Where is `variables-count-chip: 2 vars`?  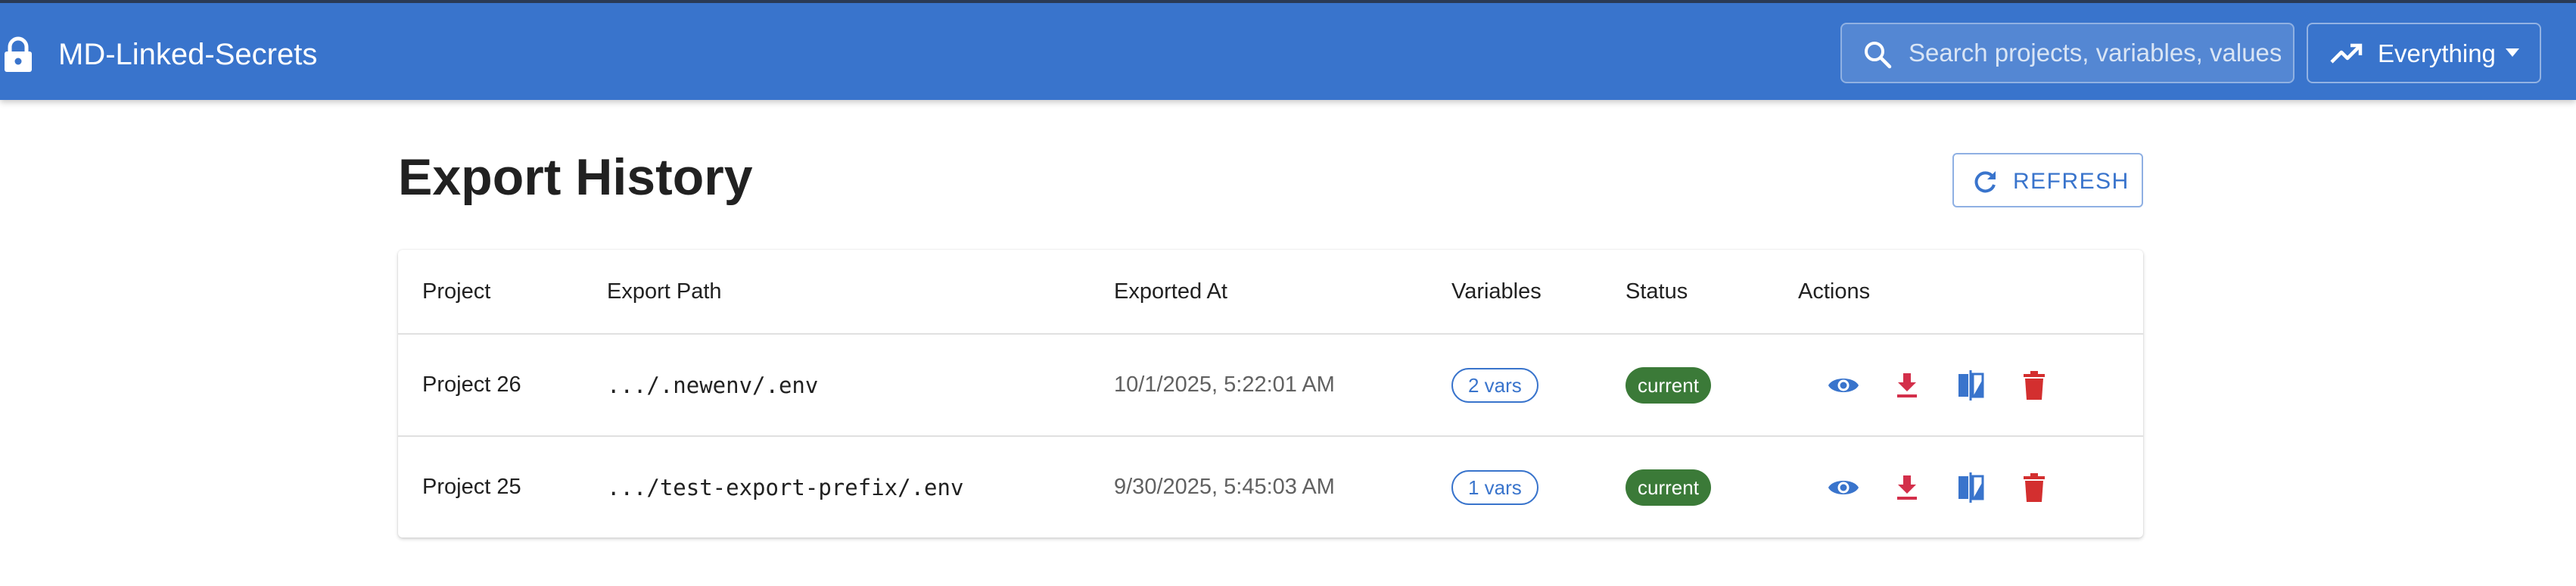
variables-count-chip: 2 vars is located at coordinates (1494, 385).